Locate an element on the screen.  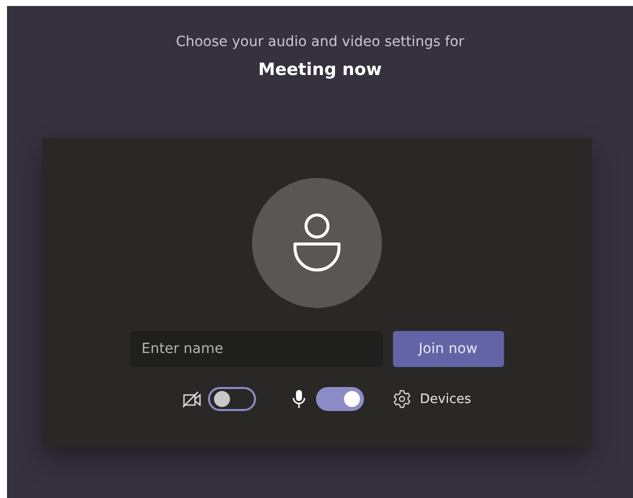
microphone-toggle is located at coordinates (340, 399).